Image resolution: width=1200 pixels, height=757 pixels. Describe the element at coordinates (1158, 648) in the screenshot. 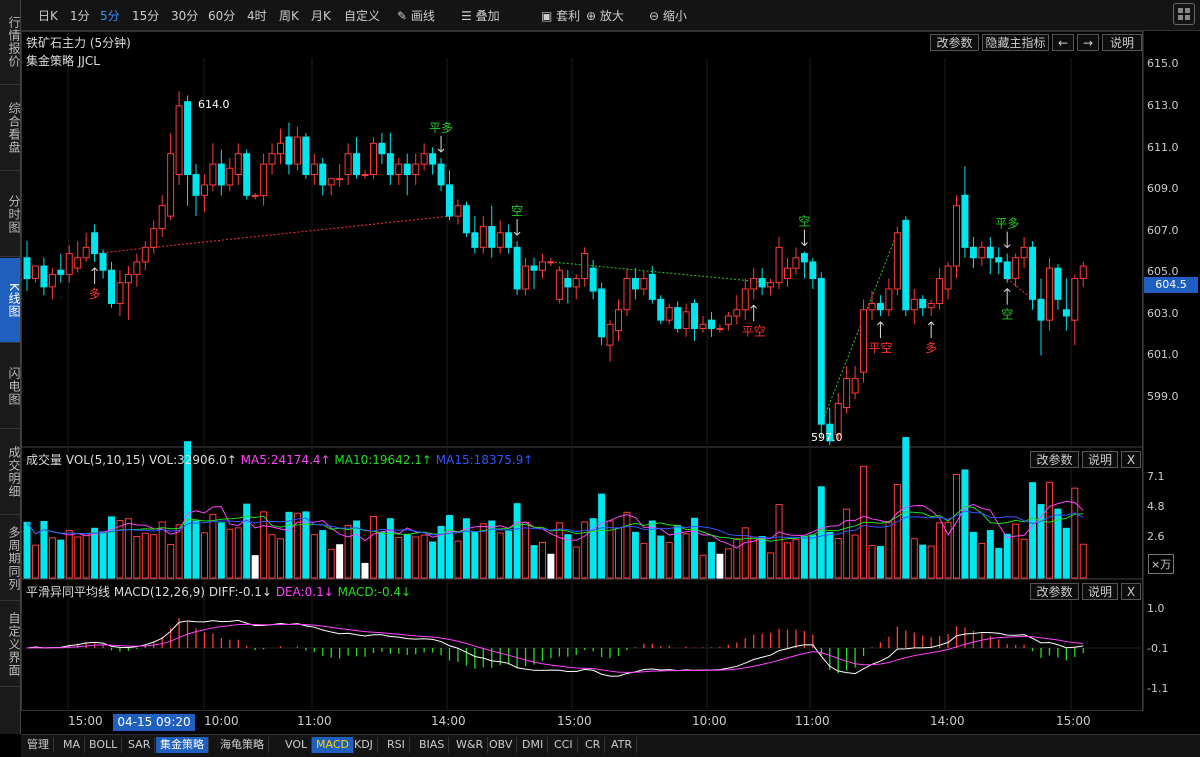

I see `macd-tick: -0.1` at that location.